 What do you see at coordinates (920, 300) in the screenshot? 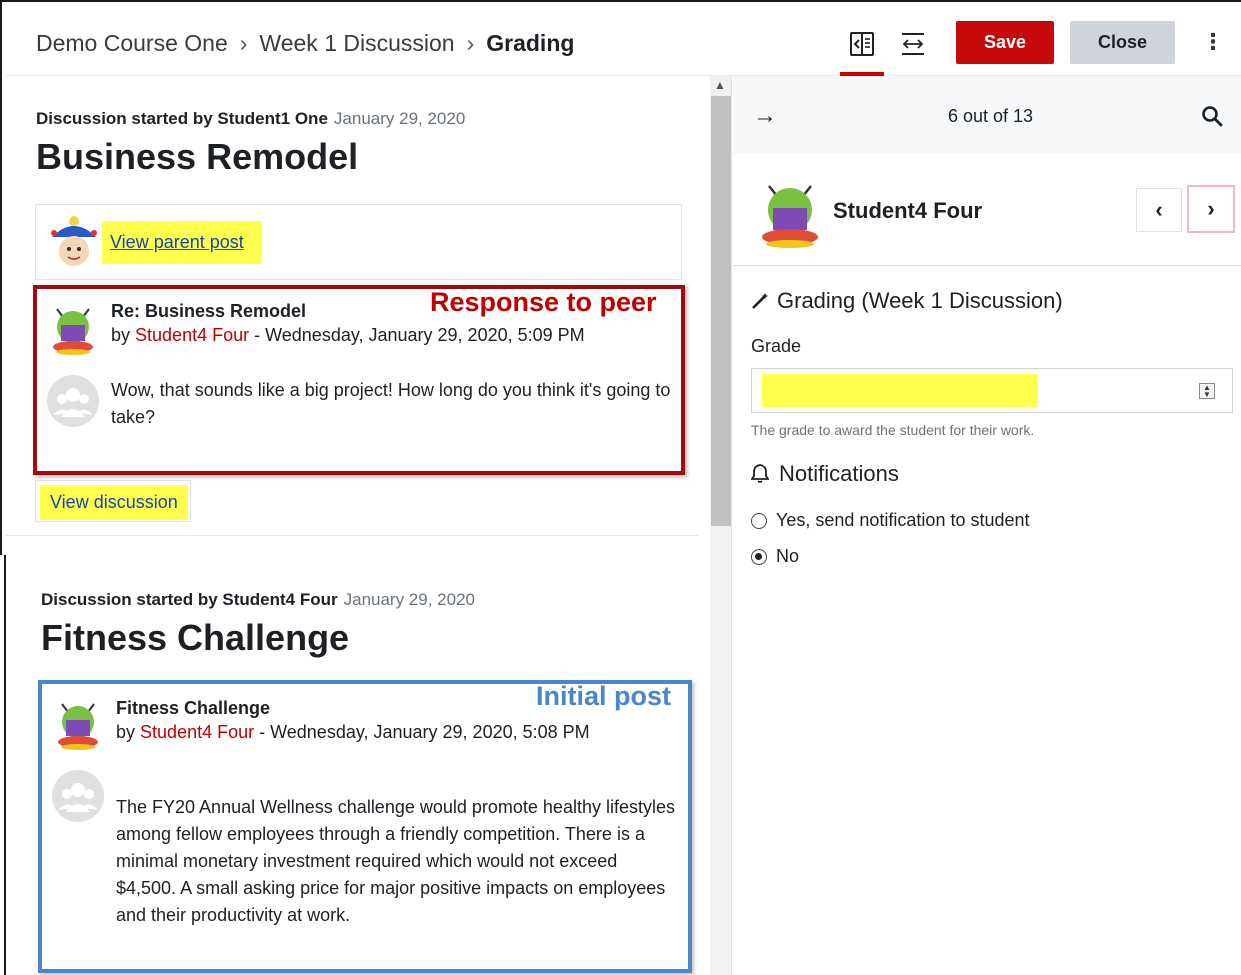
I see `grading-title-text: Grading (Week 1 Discussion)` at bounding box center [920, 300].